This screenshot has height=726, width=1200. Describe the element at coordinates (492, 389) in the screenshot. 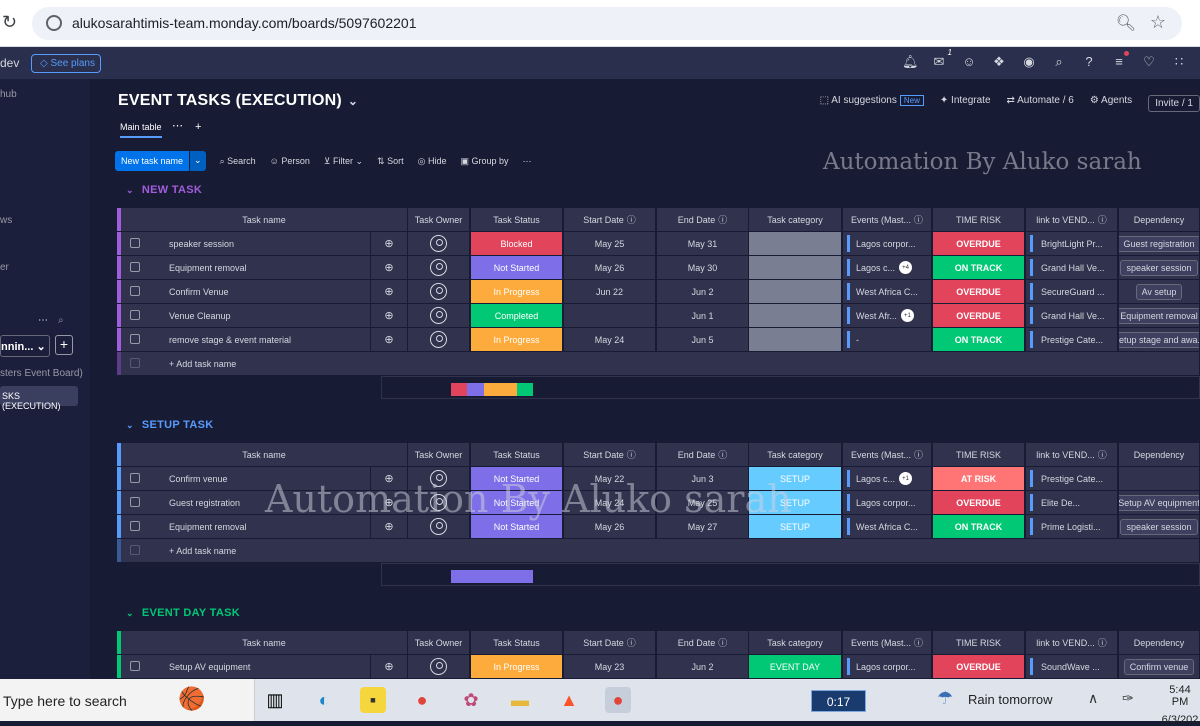

I see `status-battery` at that location.